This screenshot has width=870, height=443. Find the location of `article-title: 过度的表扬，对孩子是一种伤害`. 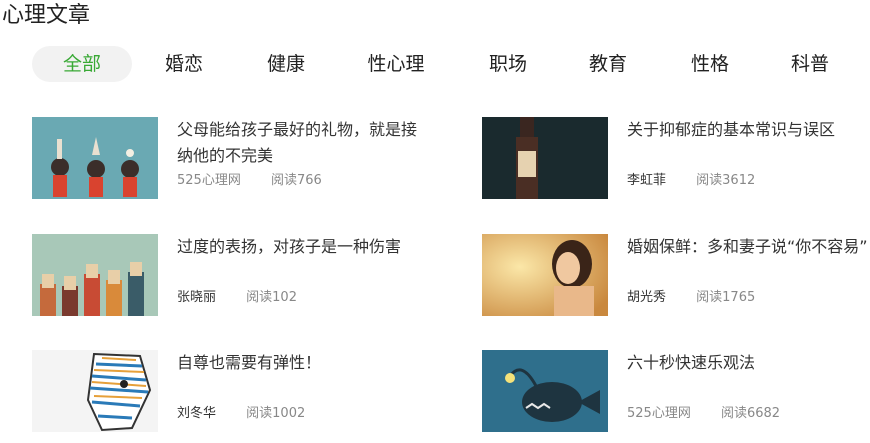

article-title: 过度的表扬，对孩子是一种伤害 is located at coordinates (299, 247).